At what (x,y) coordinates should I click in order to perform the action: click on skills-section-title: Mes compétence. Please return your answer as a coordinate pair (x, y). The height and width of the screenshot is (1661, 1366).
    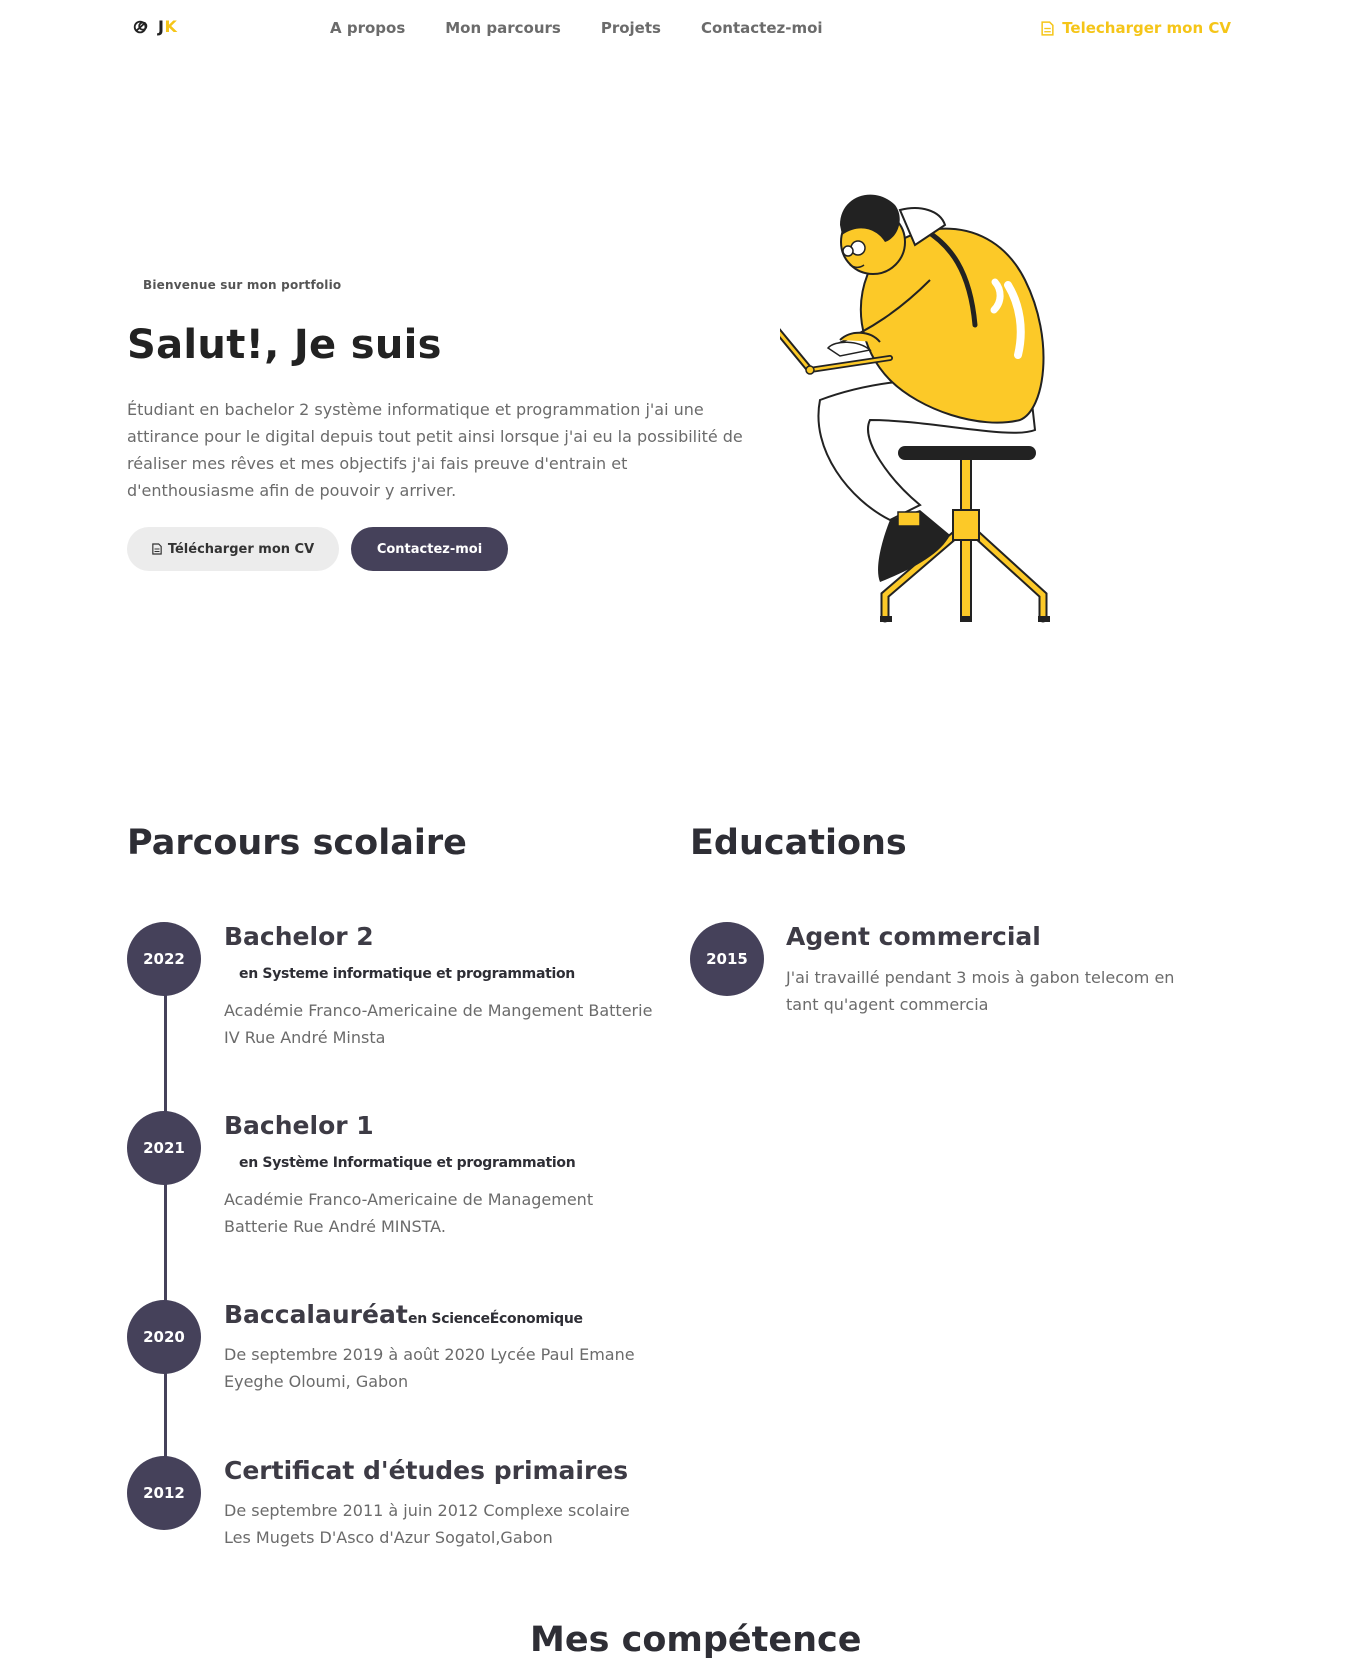
    Looking at the image, I should click on (696, 1640).